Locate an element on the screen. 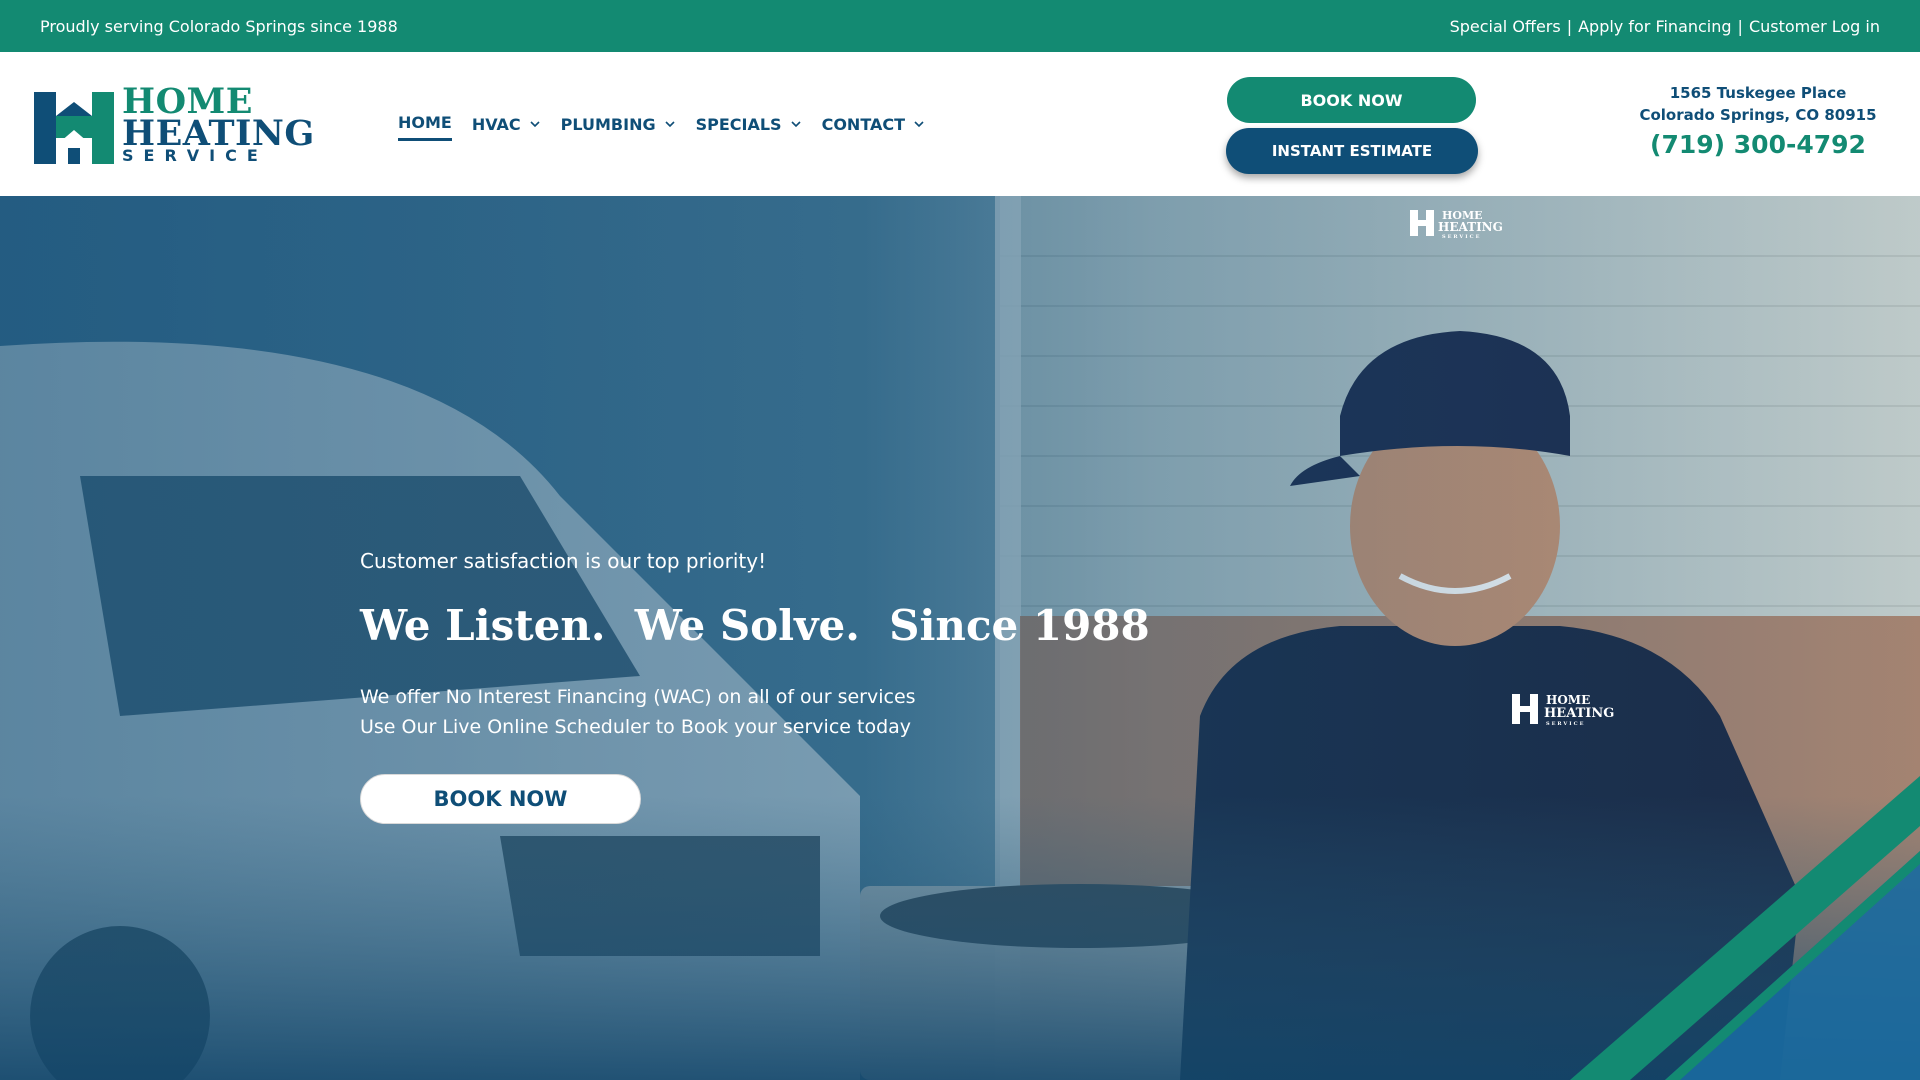  house-h-logo-icon is located at coordinates (74, 128).